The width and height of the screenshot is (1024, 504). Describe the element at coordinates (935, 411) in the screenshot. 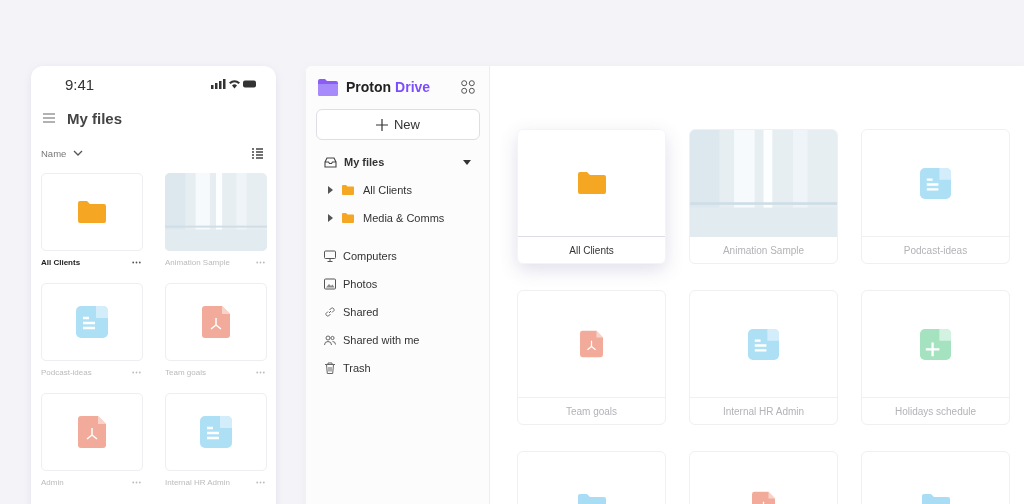

I see `file-name: Holidays schedule` at that location.